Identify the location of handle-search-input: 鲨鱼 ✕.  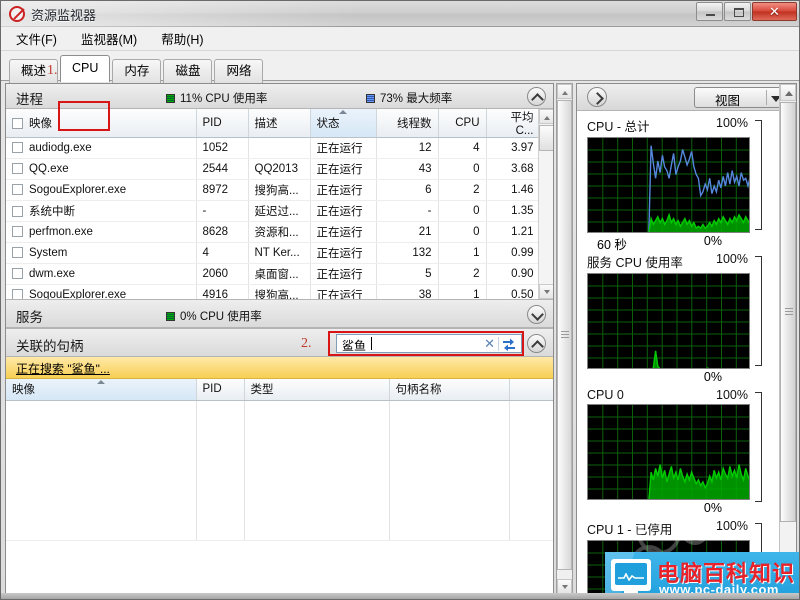
(429, 343).